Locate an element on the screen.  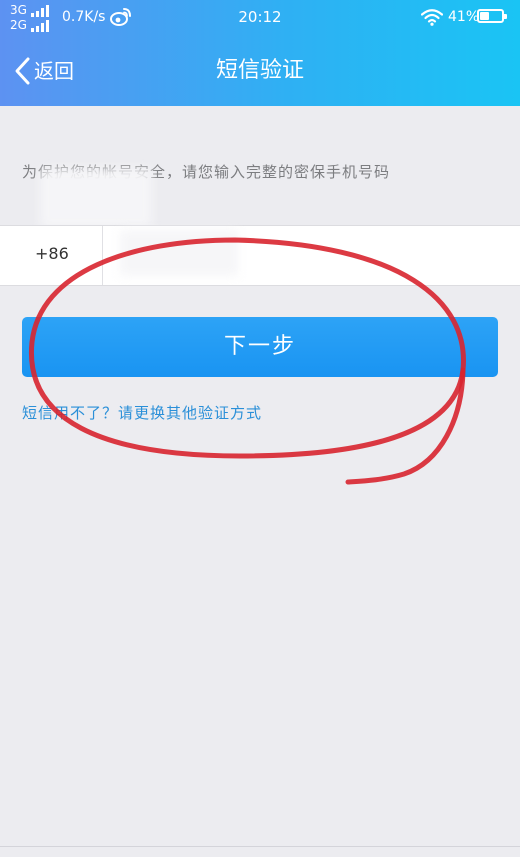
back-label: 返回 is located at coordinates (54, 71).